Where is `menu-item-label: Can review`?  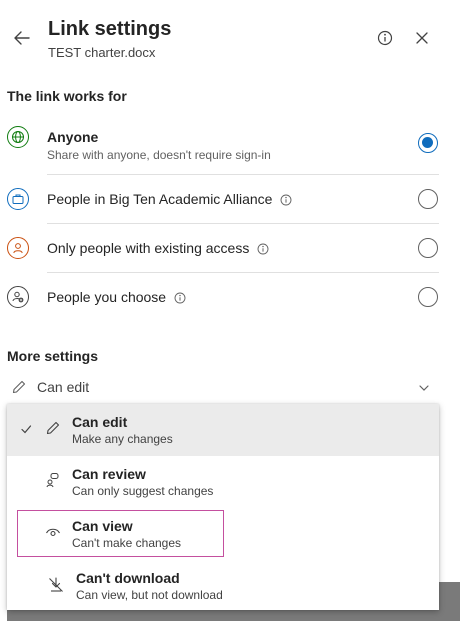
menu-item-label: Can review is located at coordinates (109, 474).